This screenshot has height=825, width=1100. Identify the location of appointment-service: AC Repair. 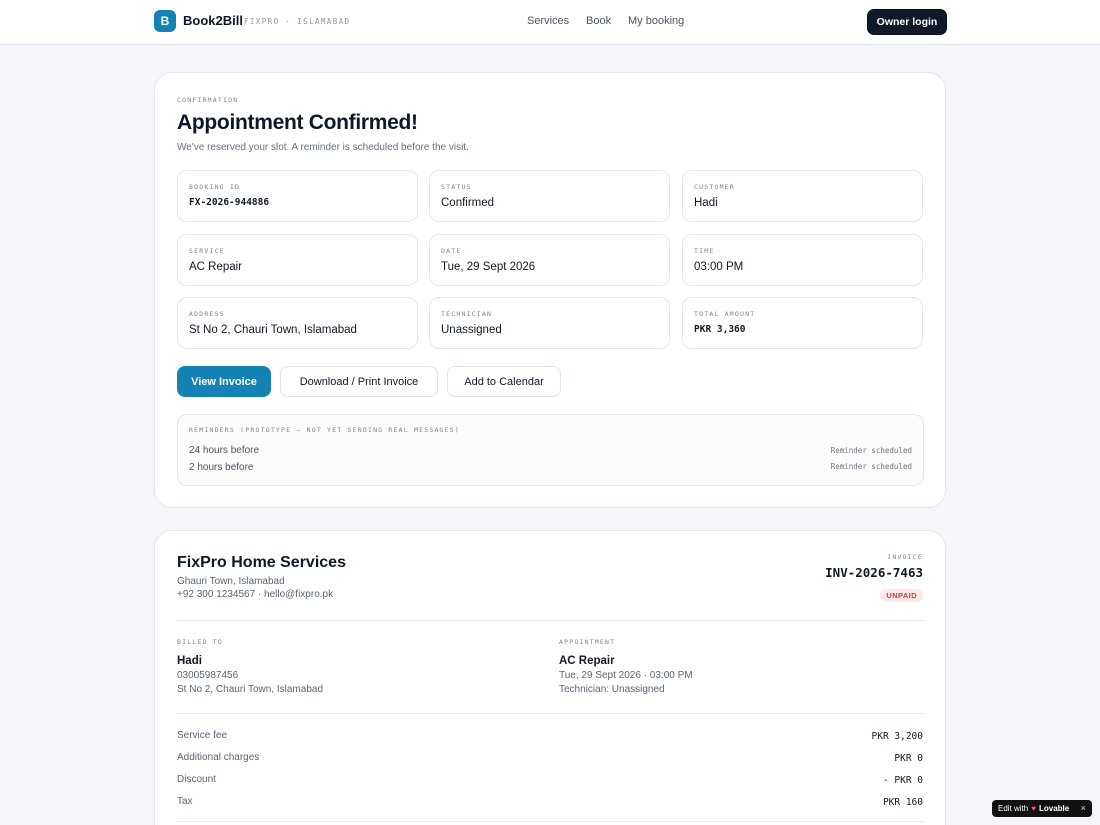
(587, 661).